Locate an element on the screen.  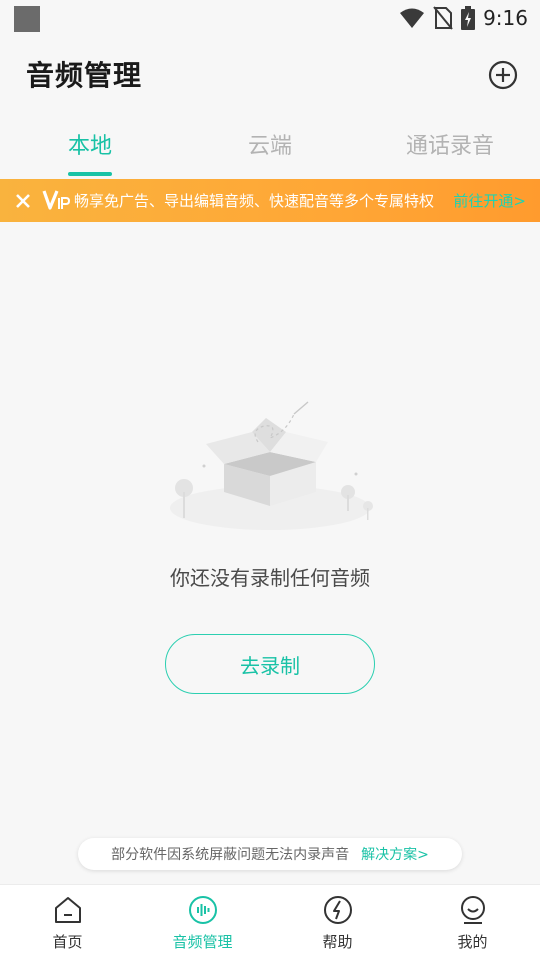
recording-tip: 部分软件因系统屏蔽问题无法内录声音 解决方案> is located at coordinates (270, 854).